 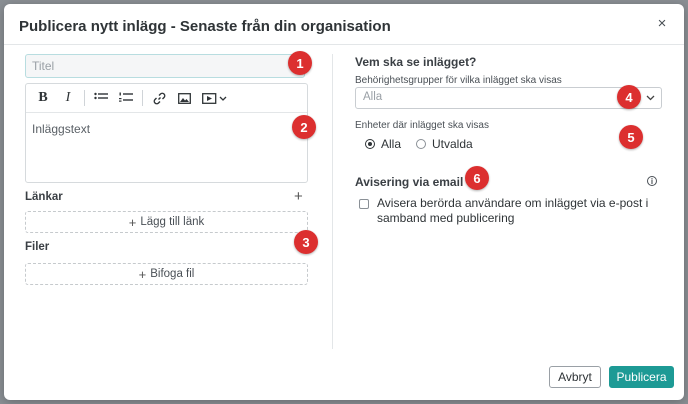 I want to click on info-icon: i, so click(x=652, y=181).